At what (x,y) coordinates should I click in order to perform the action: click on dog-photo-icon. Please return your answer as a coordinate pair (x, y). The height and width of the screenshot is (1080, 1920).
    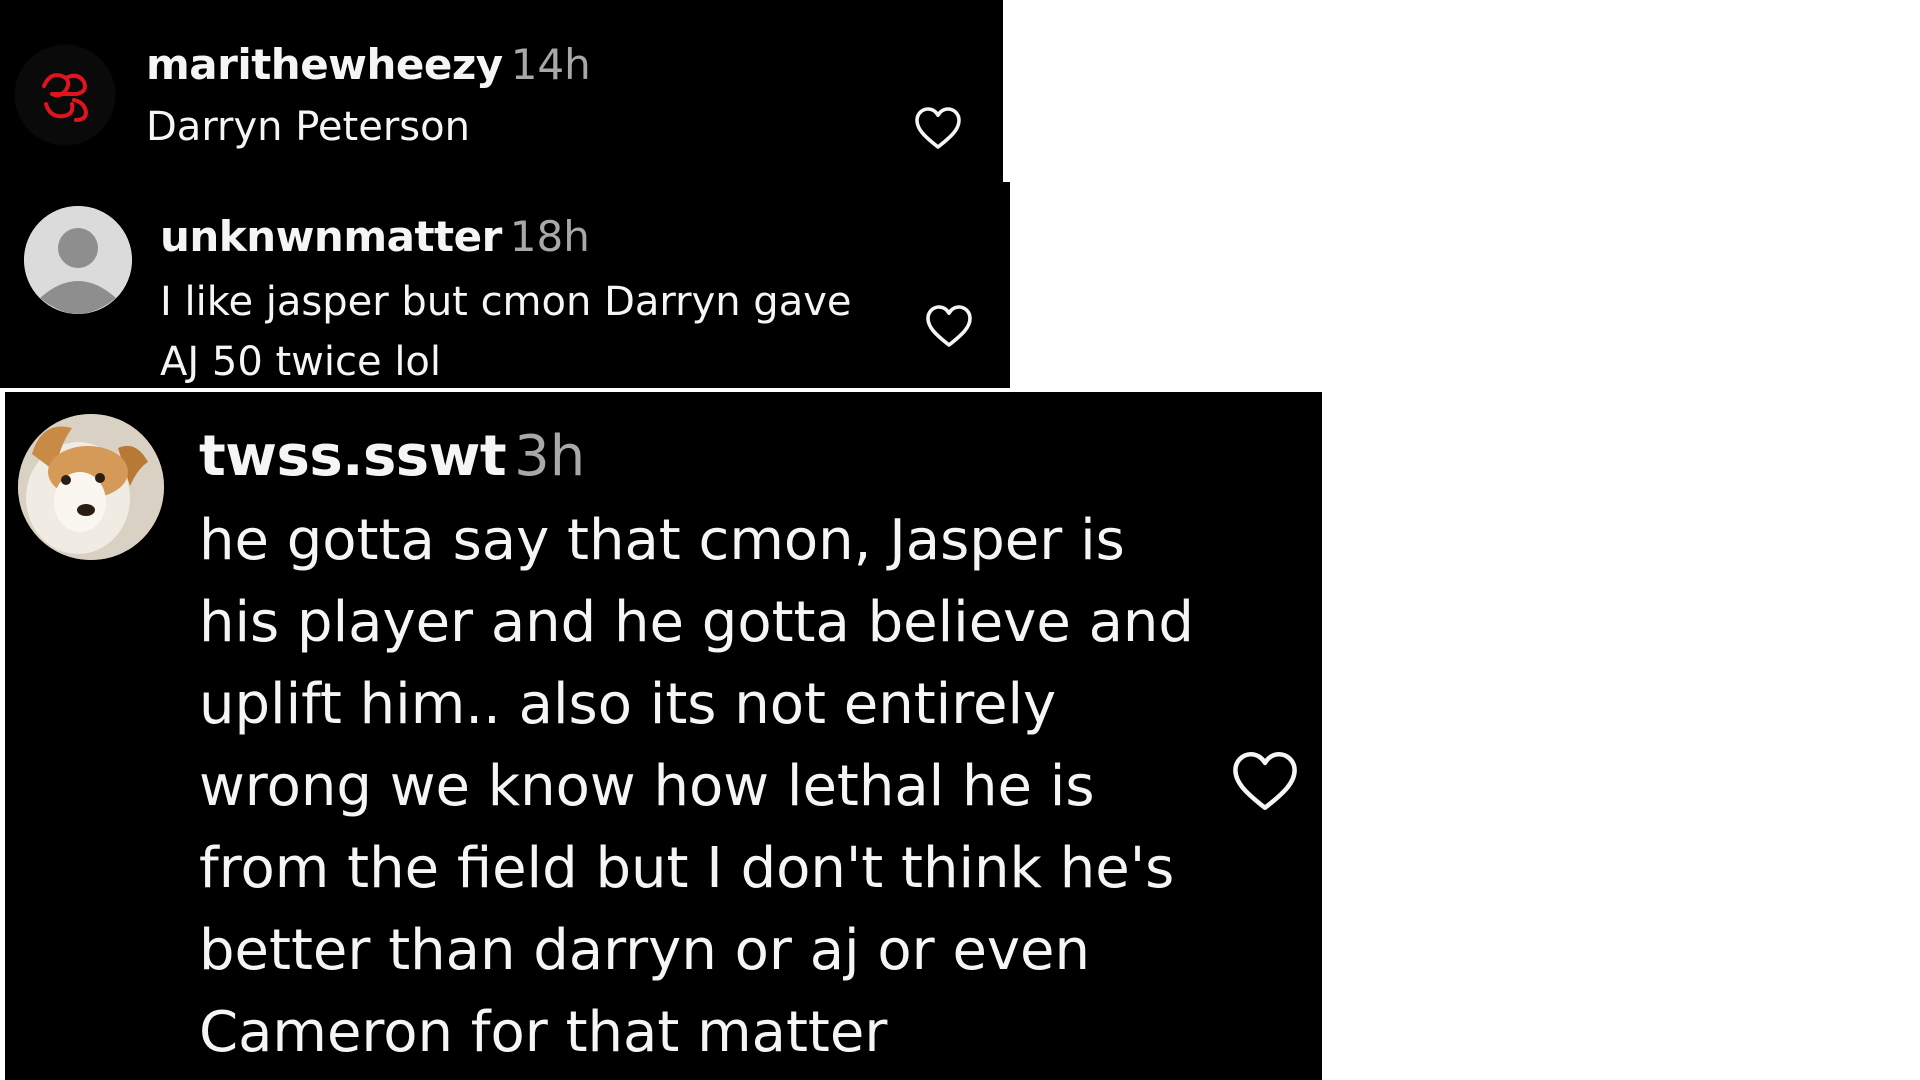
    Looking at the image, I should click on (91, 487).